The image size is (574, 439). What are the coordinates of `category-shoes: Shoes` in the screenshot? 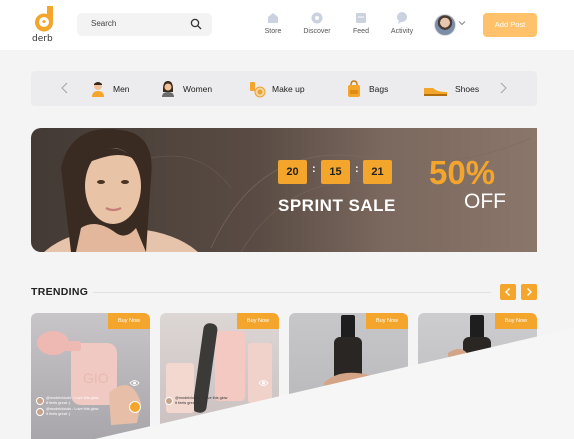 It's located at (451, 89).